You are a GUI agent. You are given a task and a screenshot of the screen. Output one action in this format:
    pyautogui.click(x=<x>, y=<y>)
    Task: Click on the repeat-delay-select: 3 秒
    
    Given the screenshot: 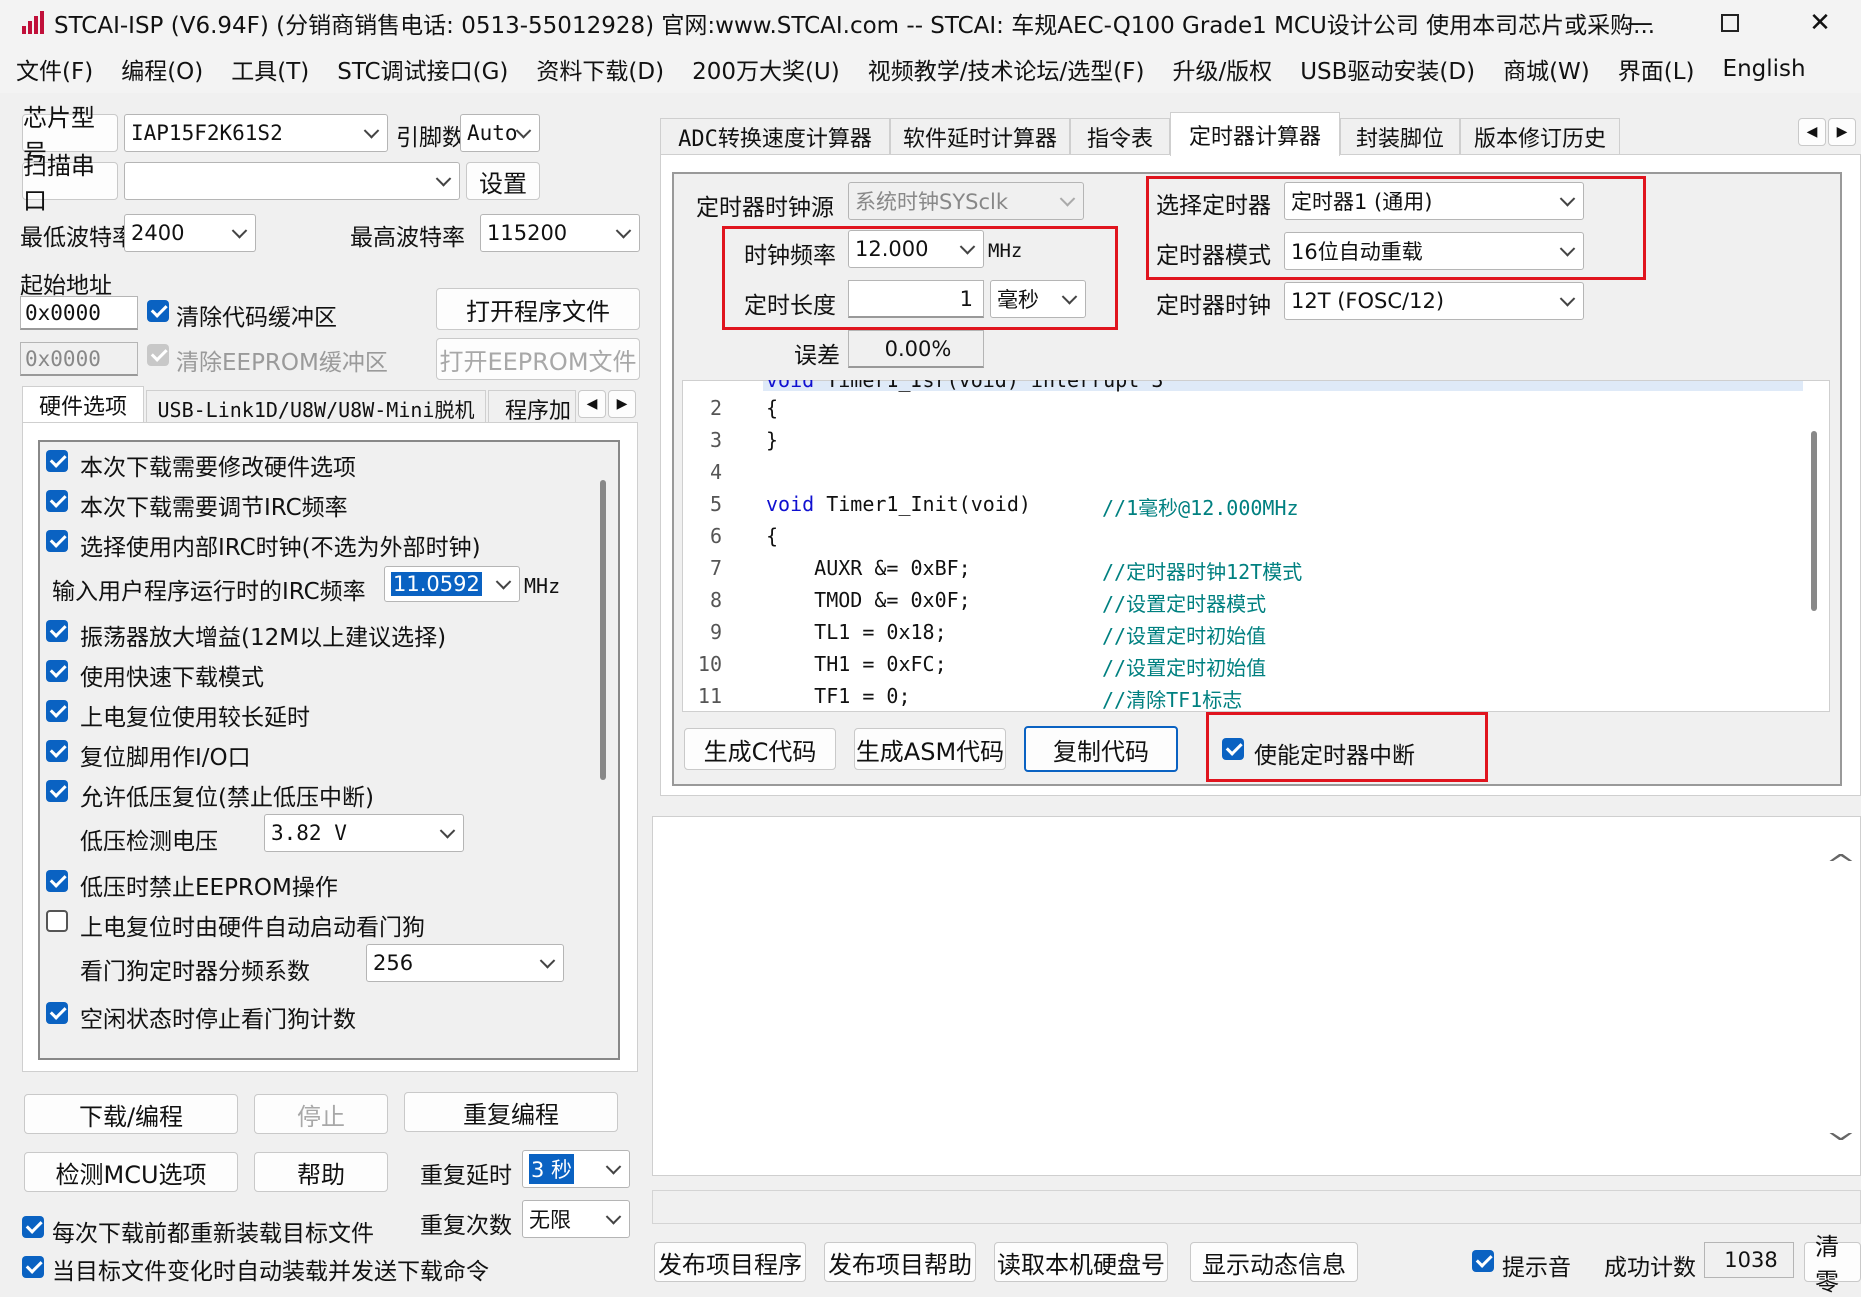 What is the action you would take?
    pyautogui.click(x=576, y=1169)
    